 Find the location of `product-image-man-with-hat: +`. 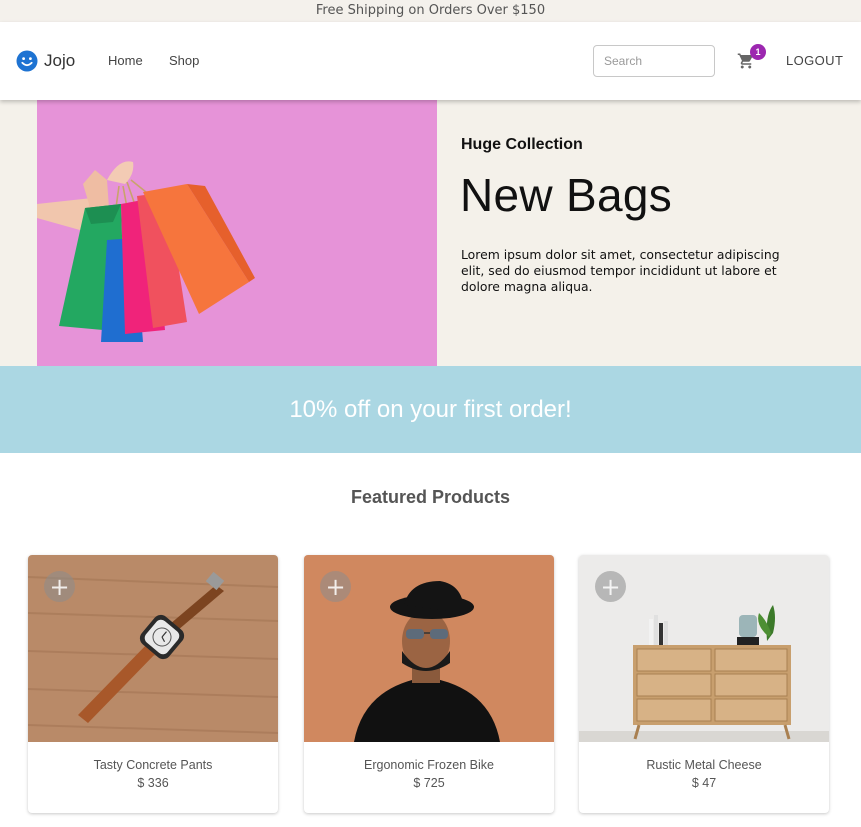

product-image-man-with-hat: + is located at coordinates (429, 648).